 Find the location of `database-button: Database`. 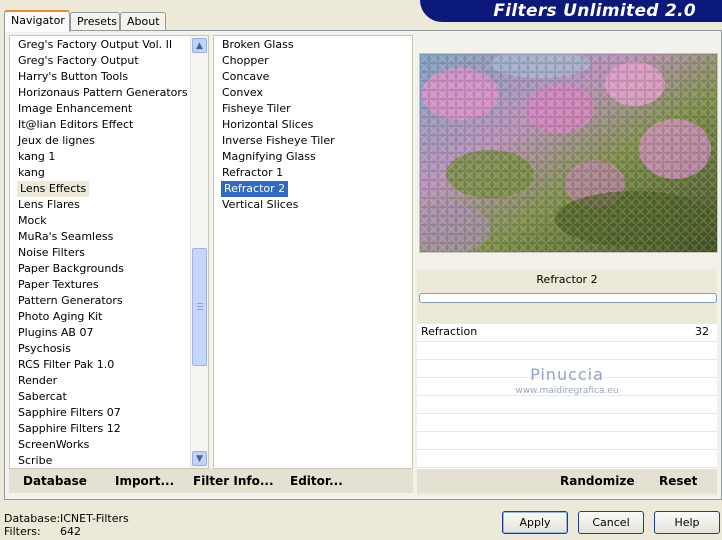

database-button: Database is located at coordinates (55, 481).